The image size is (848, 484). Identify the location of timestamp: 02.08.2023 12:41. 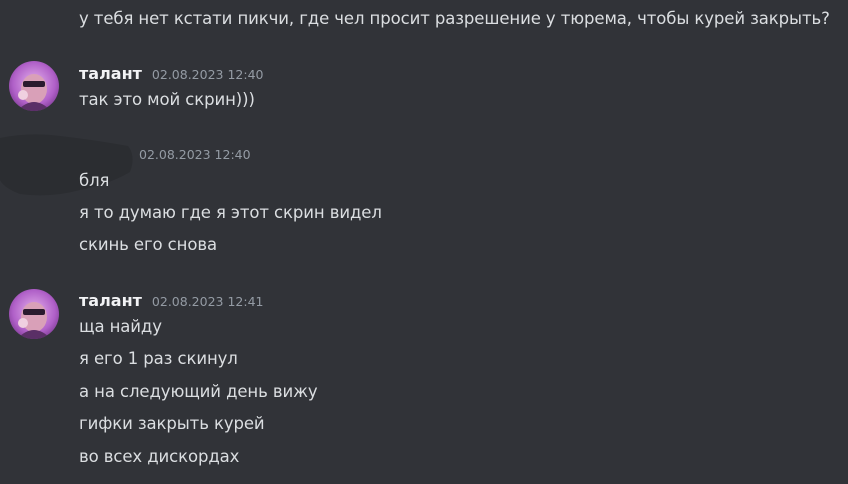
(207, 301).